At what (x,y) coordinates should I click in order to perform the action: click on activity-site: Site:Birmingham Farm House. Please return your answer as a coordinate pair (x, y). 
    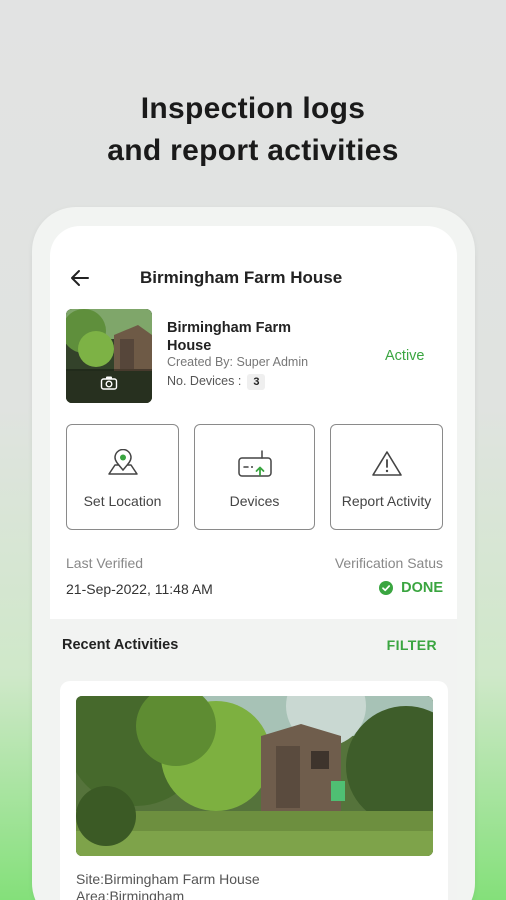
    Looking at the image, I should click on (168, 879).